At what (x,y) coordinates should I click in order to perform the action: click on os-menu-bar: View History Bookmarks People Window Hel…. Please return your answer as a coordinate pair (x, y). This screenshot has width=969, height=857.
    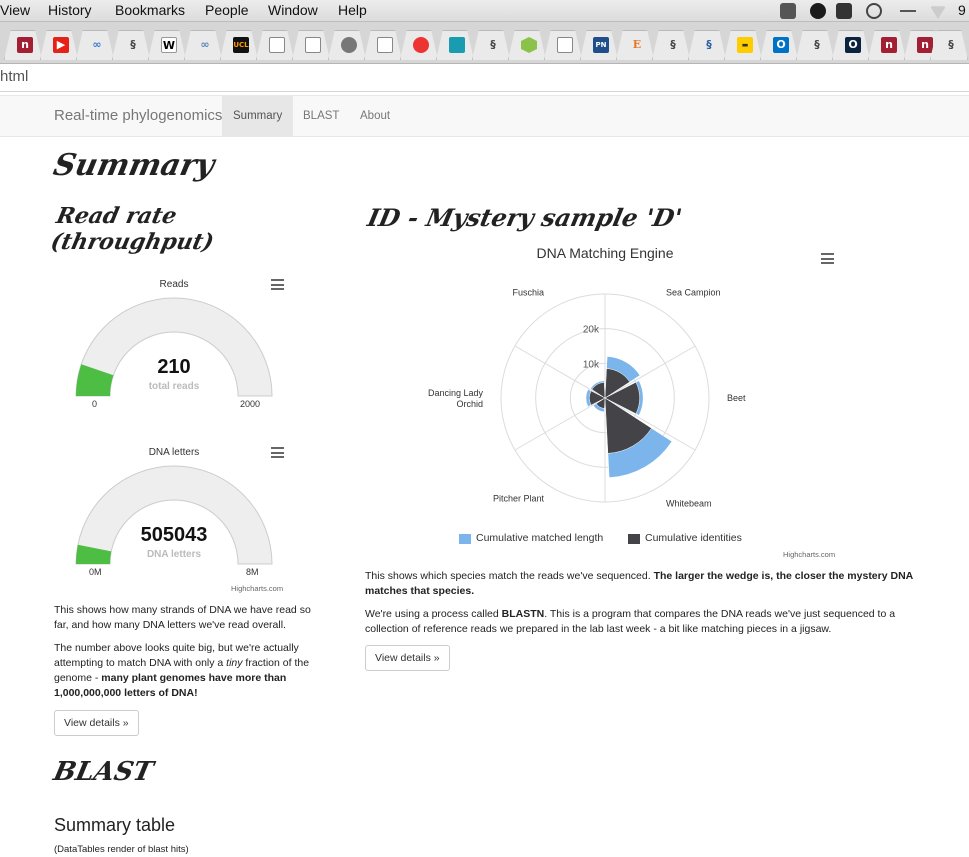
    Looking at the image, I should click on (484, 11).